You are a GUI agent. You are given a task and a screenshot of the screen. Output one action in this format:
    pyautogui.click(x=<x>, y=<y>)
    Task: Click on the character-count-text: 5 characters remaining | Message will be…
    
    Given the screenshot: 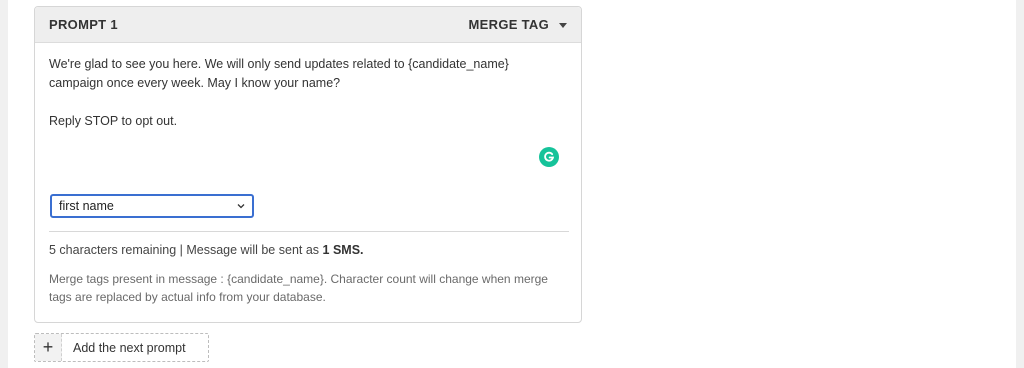 What is the action you would take?
    pyautogui.click(x=186, y=250)
    